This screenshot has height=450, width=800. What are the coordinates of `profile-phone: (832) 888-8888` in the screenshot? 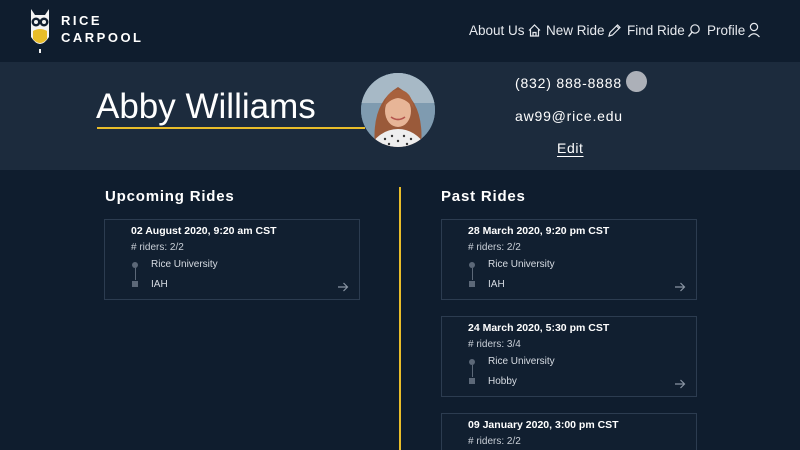 It's located at (568, 83).